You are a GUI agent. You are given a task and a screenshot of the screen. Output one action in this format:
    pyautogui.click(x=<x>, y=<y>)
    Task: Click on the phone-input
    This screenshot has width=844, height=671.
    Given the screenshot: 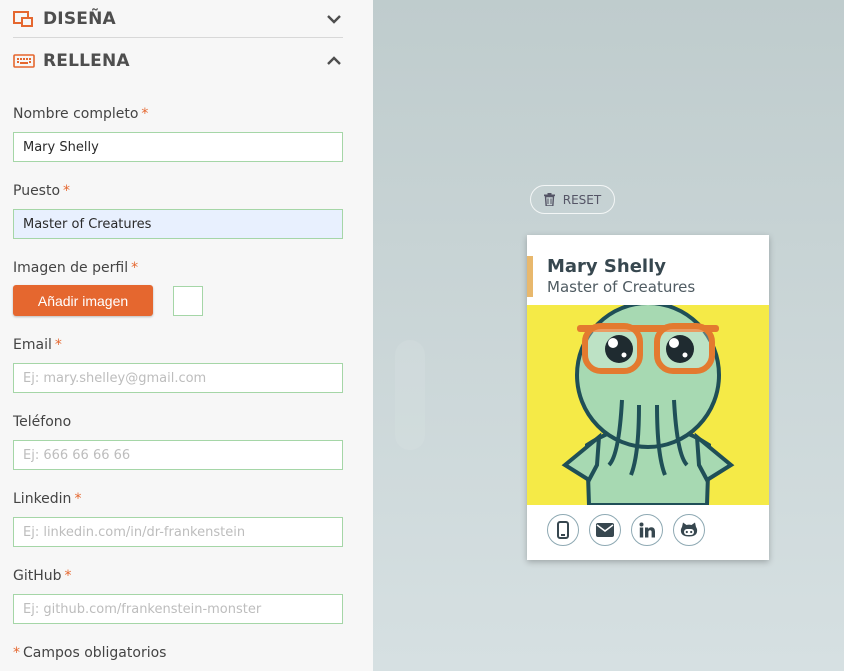 What is the action you would take?
    pyautogui.click(x=178, y=455)
    